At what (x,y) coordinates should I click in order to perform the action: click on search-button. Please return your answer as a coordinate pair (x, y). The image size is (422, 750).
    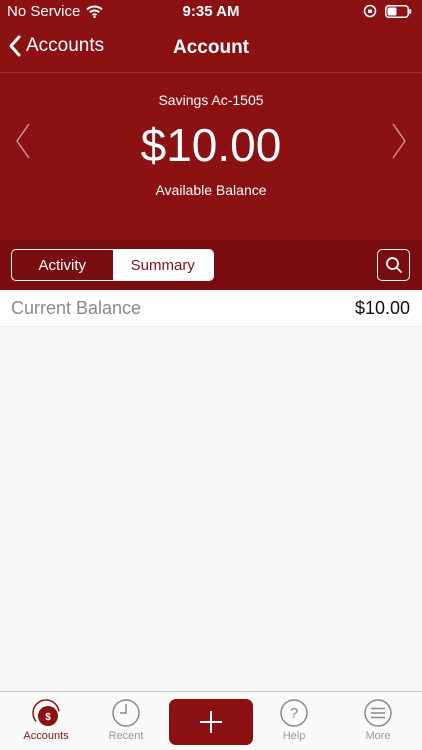
    Looking at the image, I should click on (393, 265).